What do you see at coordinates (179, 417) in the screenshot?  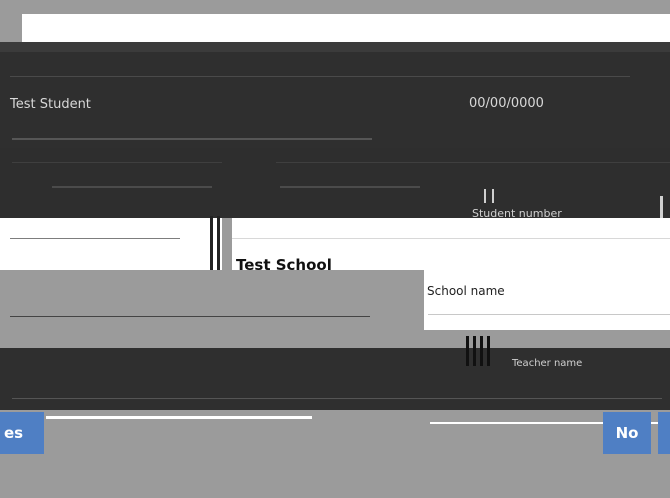 I see `highlight-line` at bounding box center [179, 417].